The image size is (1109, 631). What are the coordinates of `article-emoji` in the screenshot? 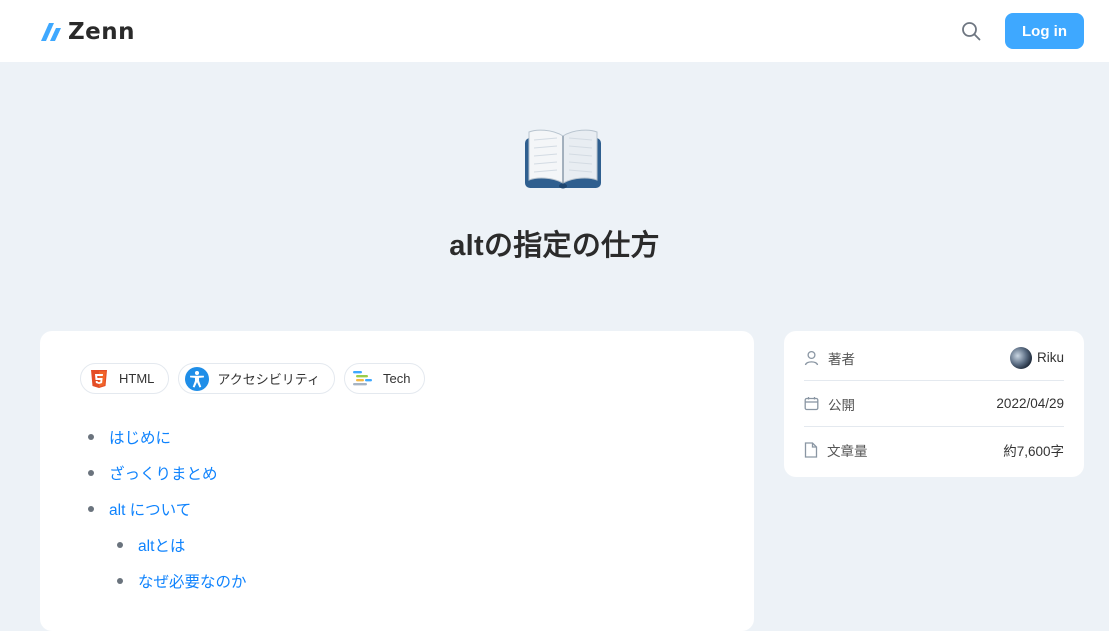 It's located at (563, 159).